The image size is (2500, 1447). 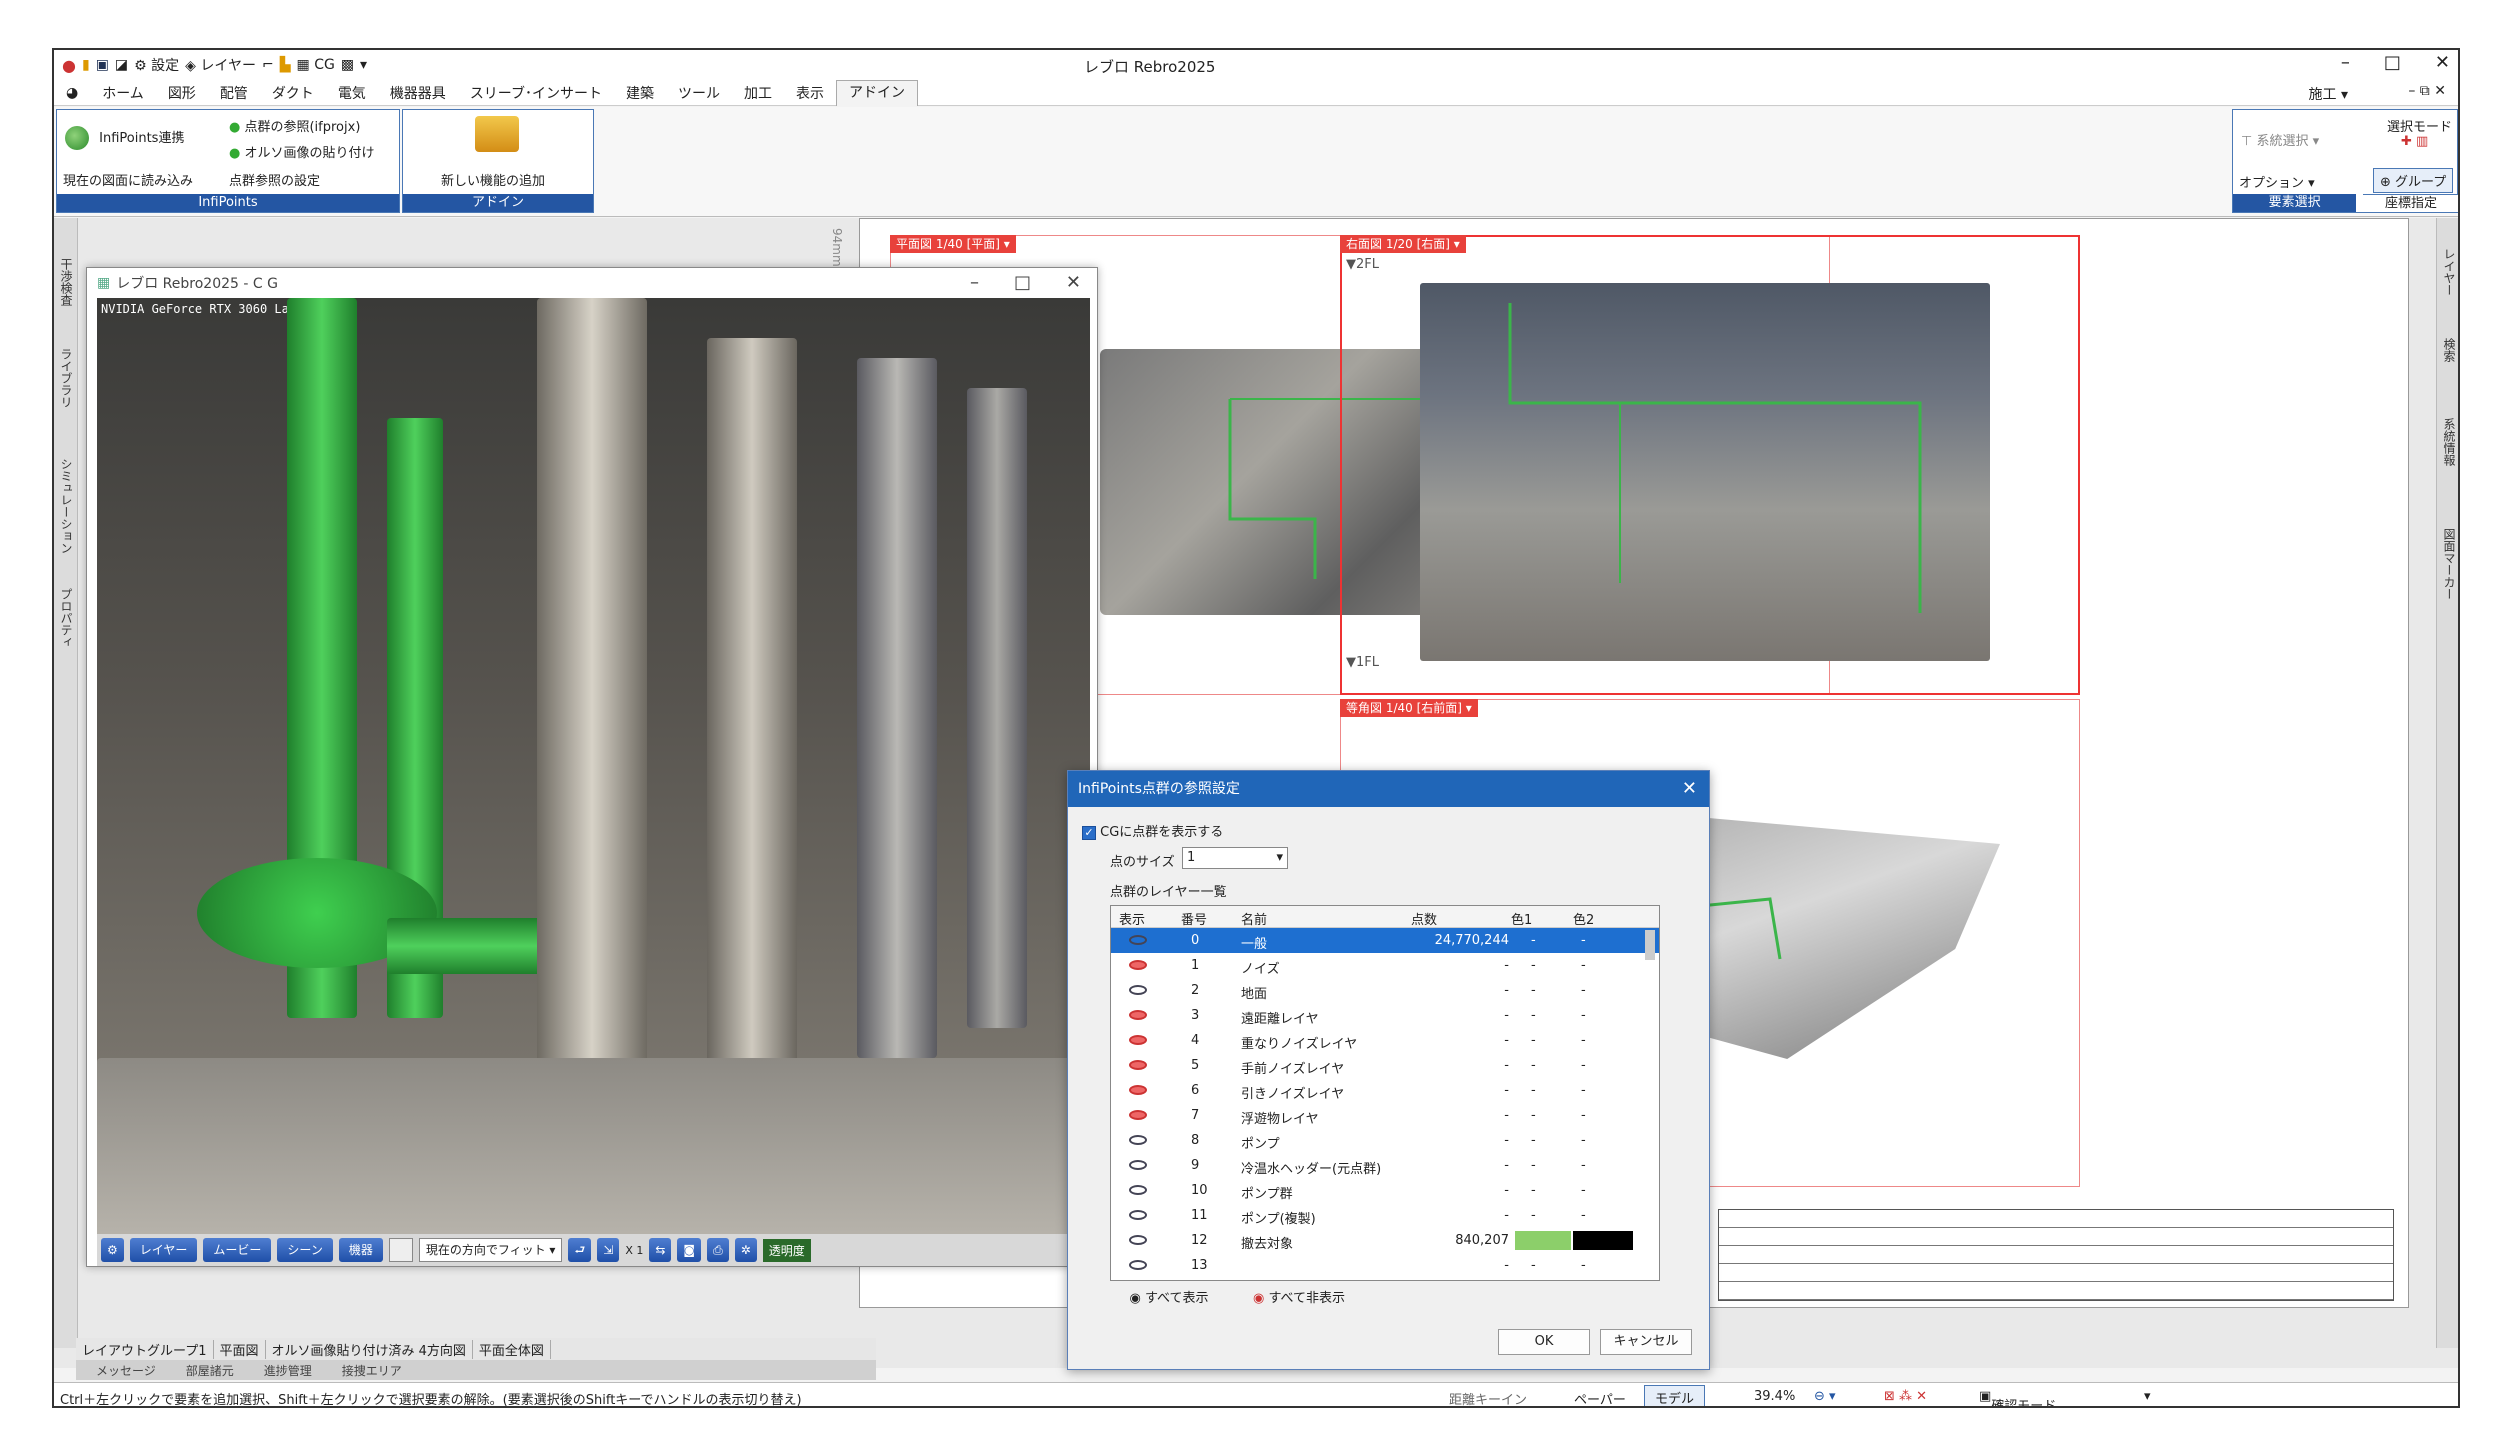 What do you see at coordinates (268, 65) in the screenshot?
I see `tool-icon: ⌐` at bounding box center [268, 65].